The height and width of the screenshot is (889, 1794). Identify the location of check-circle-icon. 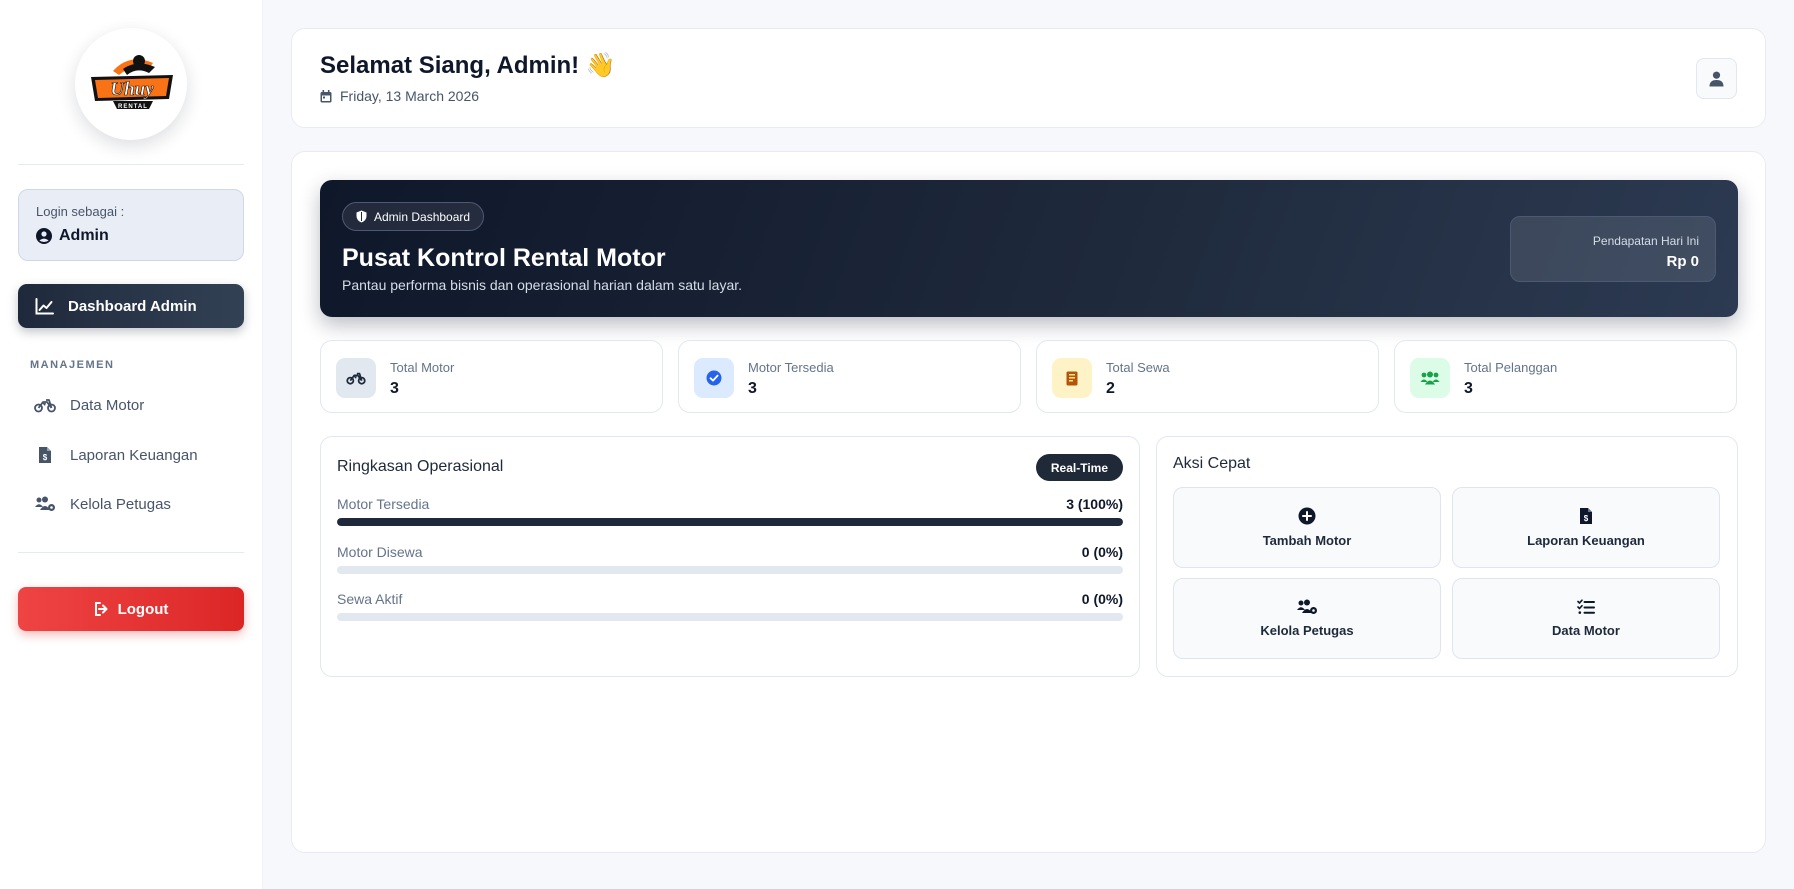
(714, 378).